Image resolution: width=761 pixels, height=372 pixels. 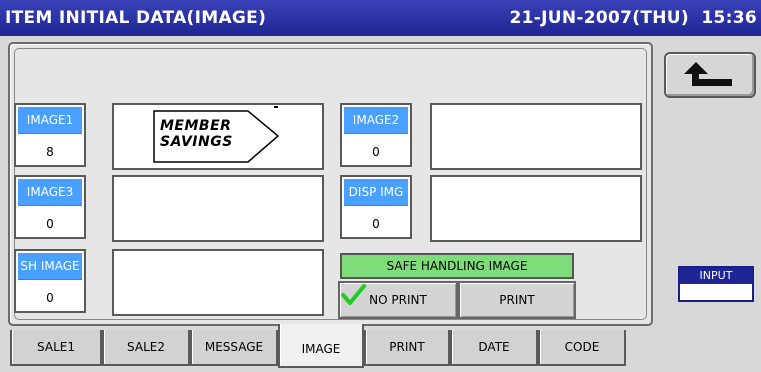 What do you see at coordinates (50, 207) in the screenshot?
I see `image3-field: IMAGE3 0` at bounding box center [50, 207].